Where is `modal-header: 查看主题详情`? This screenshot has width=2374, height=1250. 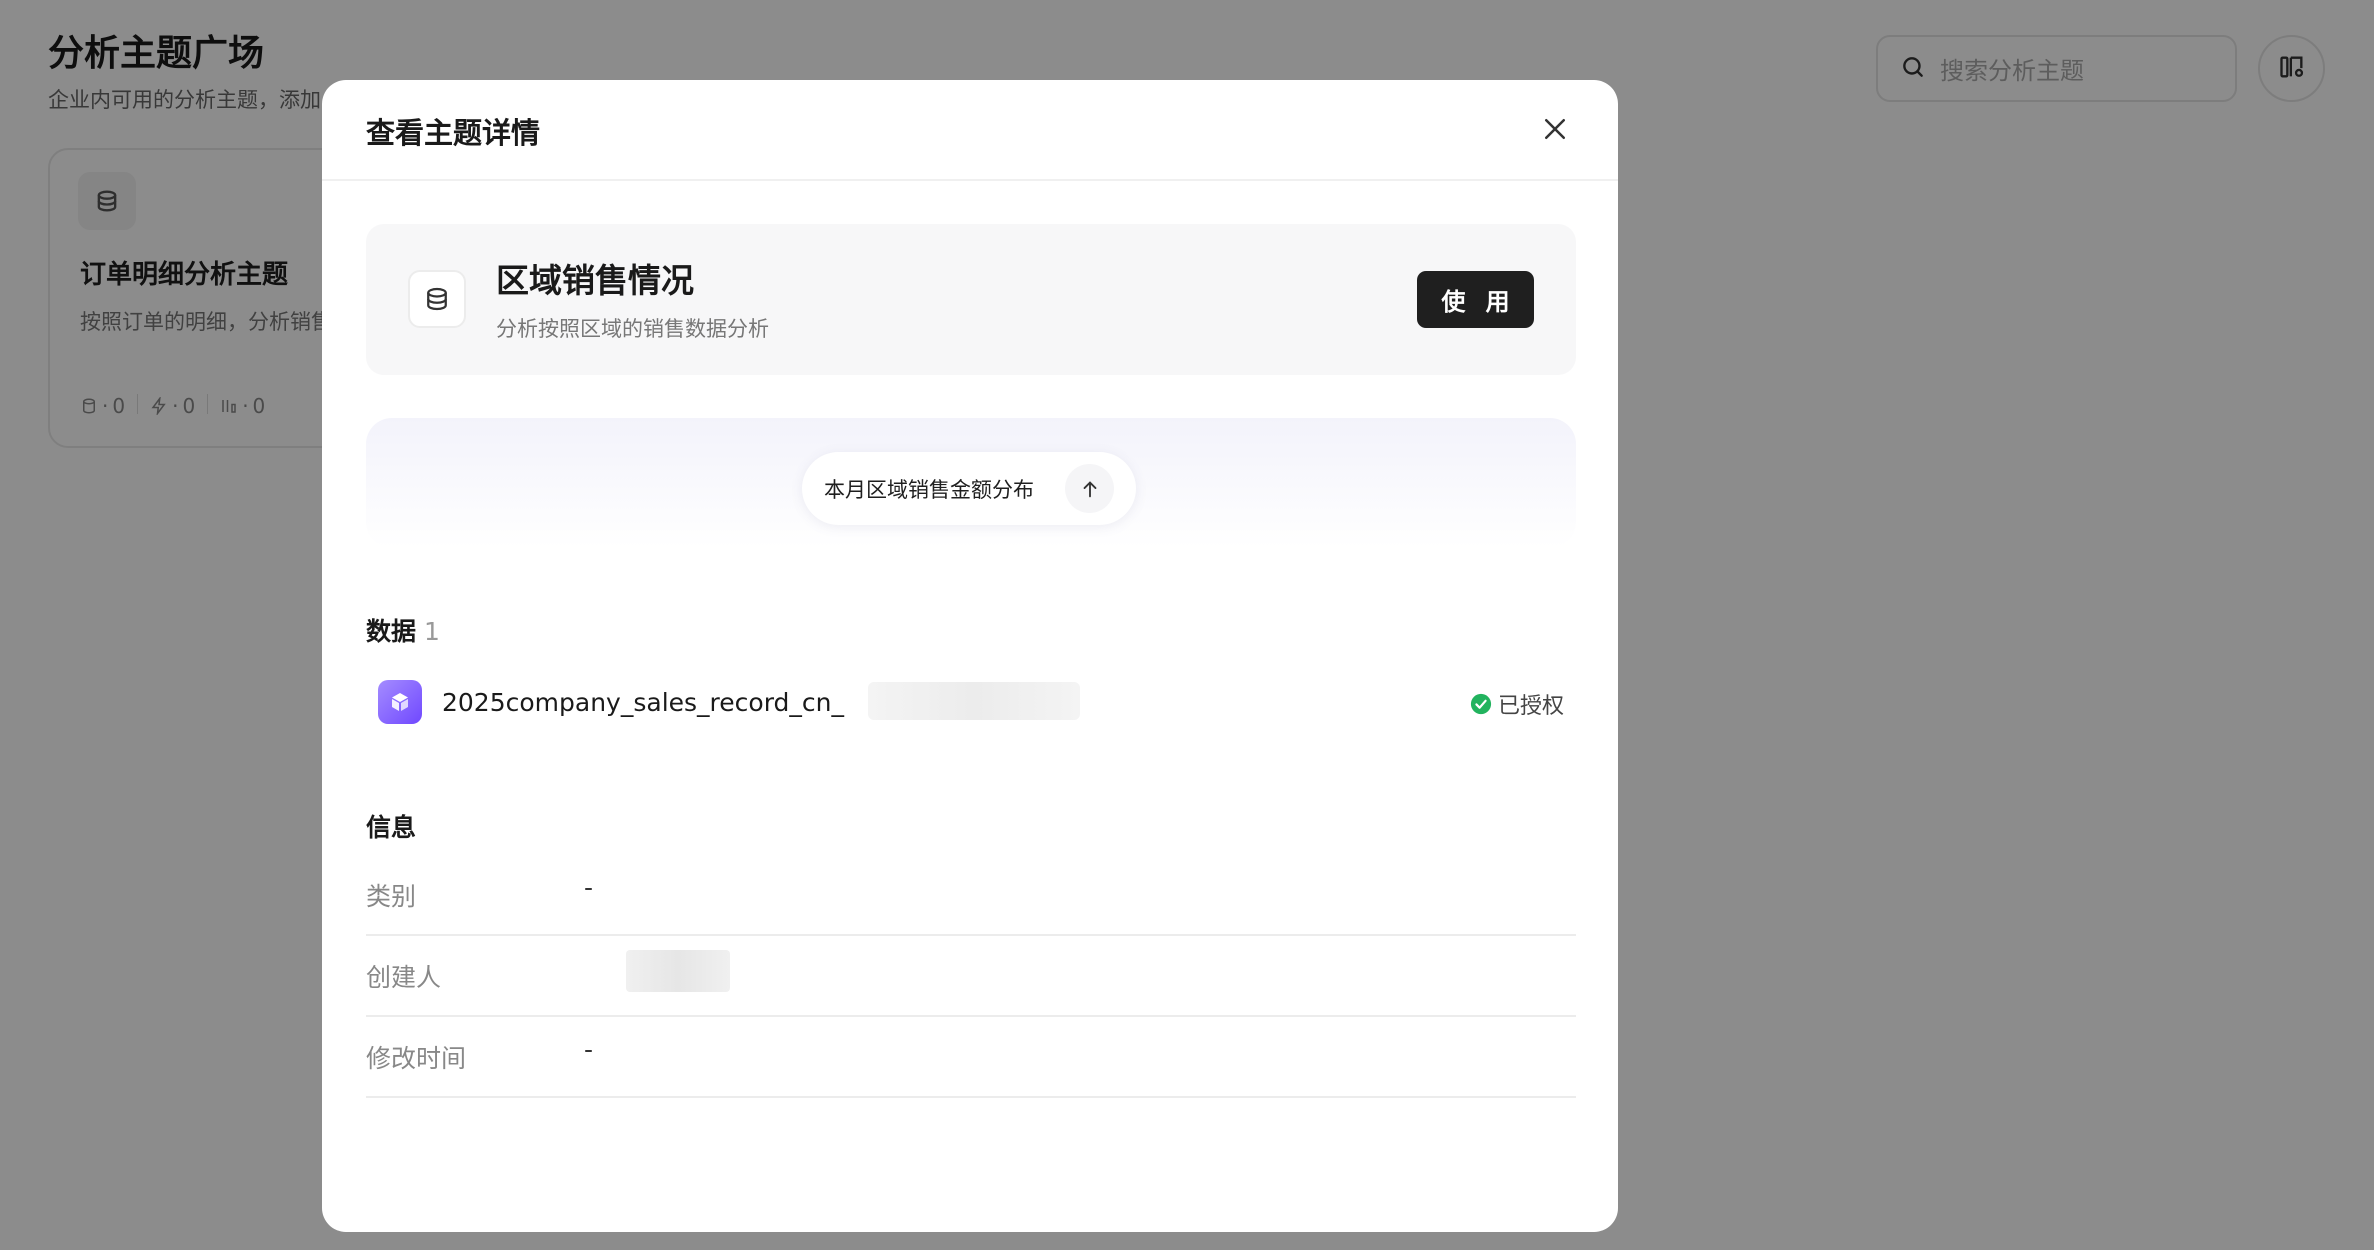
modal-header: 查看主题详情 is located at coordinates (970, 130).